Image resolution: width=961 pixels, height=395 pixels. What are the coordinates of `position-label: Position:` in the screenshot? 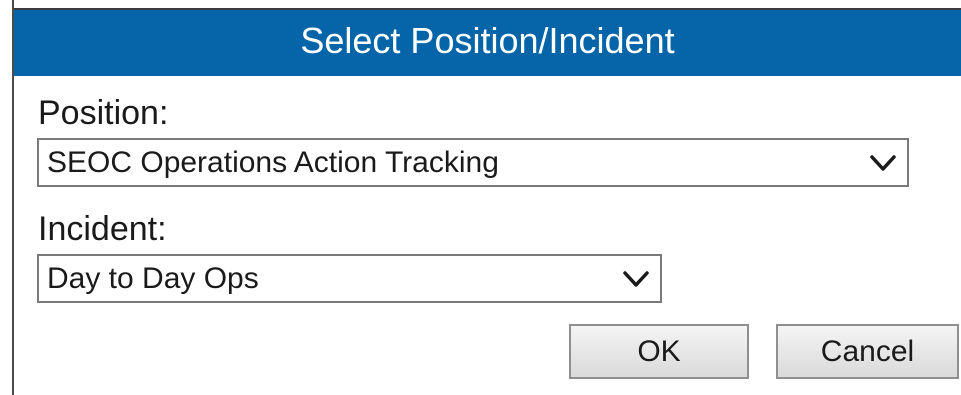 It's located at (103, 113).